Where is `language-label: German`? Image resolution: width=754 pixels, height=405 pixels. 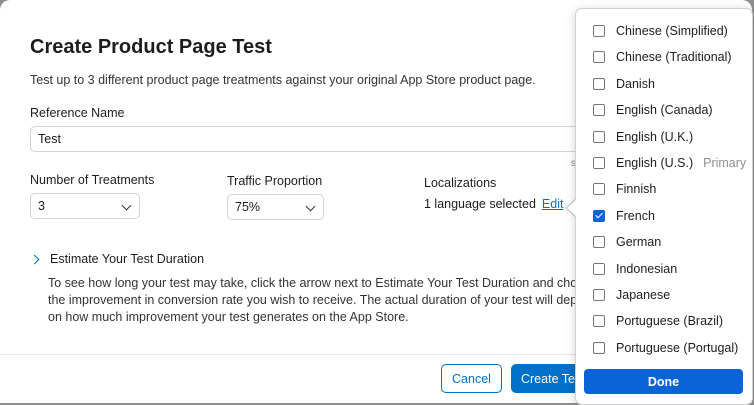 language-label: German is located at coordinates (639, 242).